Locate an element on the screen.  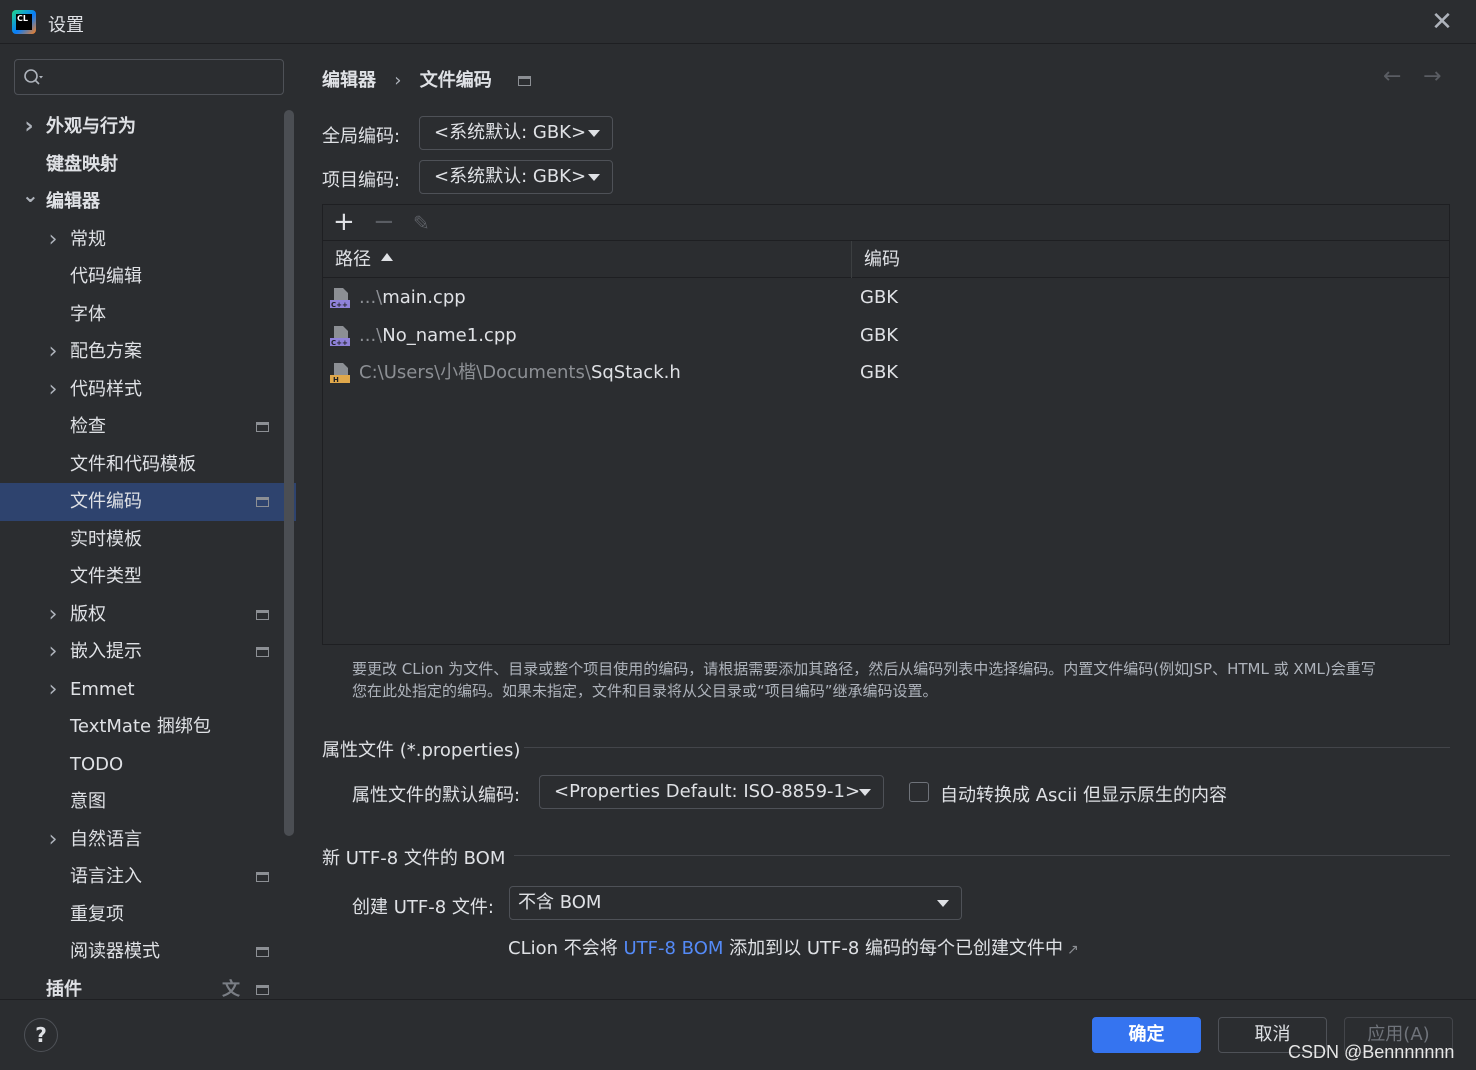
sidebar-item-label: 嵌入提示 is located at coordinates (106, 651).